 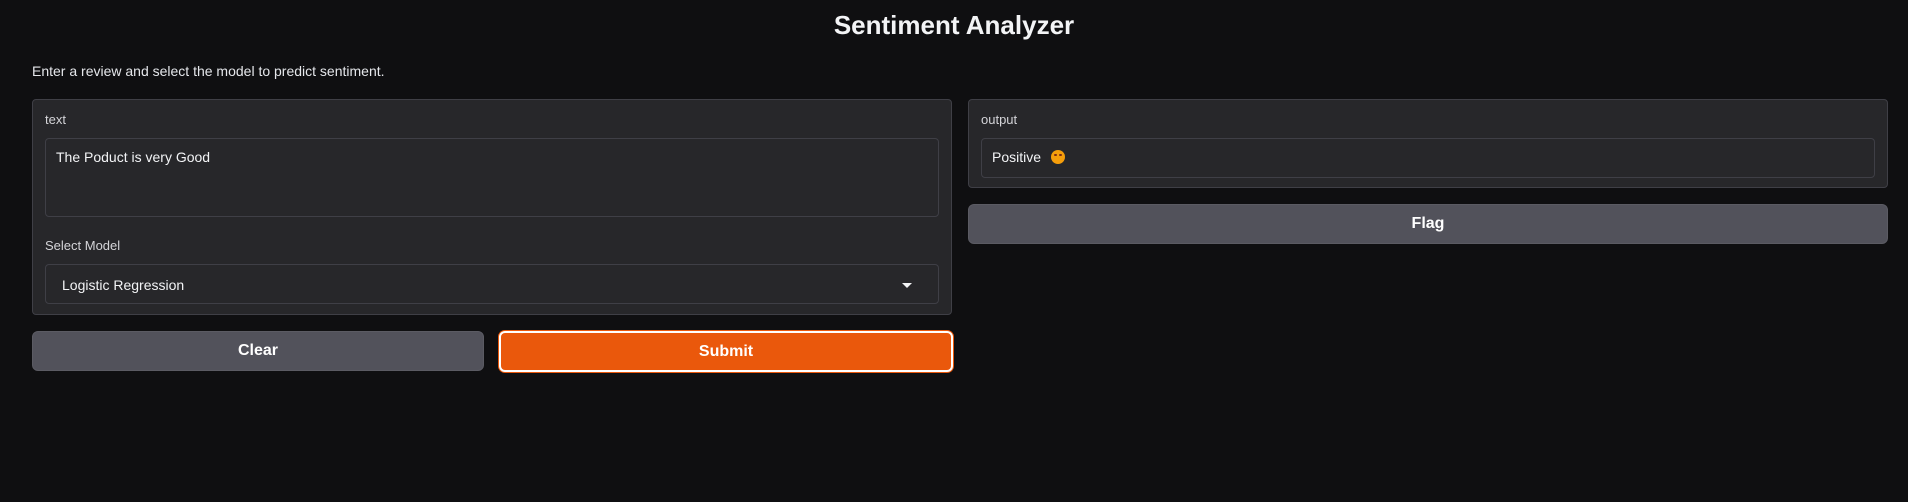 What do you see at coordinates (907, 285) in the screenshot?
I see `chevron-down-icon` at bounding box center [907, 285].